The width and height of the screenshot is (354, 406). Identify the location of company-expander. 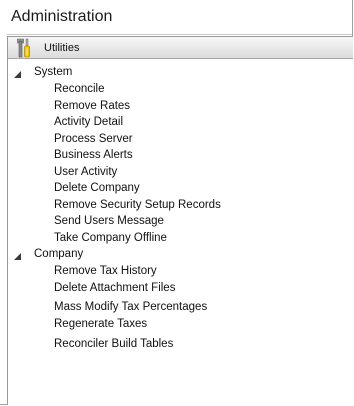
(18, 256).